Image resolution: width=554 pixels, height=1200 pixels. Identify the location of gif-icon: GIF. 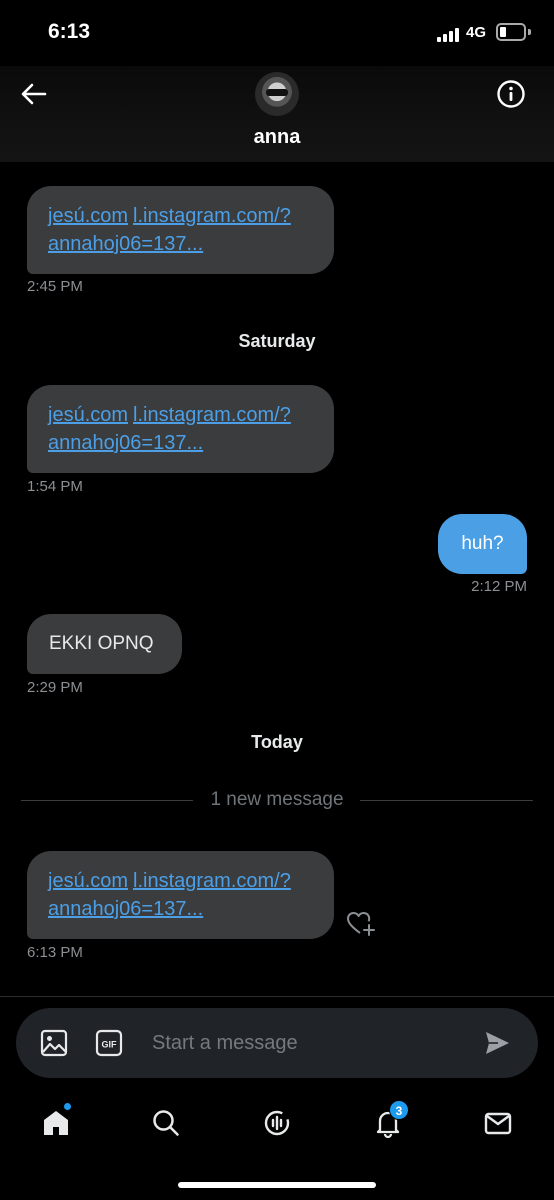
(109, 1043).